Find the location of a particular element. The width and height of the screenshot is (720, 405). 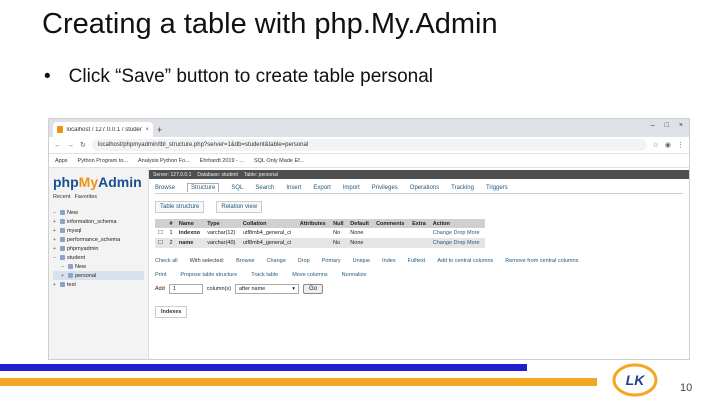

track-table-link: Track table is located at coordinates (264, 275).